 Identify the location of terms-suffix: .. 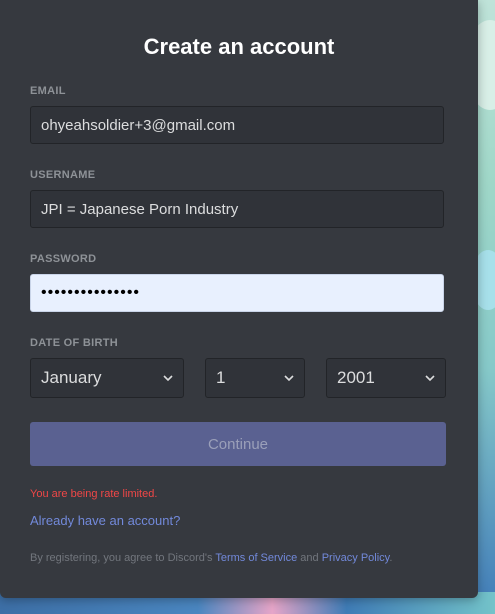
(391, 558).